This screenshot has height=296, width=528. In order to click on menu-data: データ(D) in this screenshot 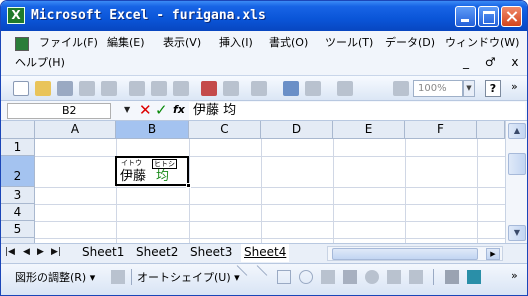, I will do `click(410, 43)`.